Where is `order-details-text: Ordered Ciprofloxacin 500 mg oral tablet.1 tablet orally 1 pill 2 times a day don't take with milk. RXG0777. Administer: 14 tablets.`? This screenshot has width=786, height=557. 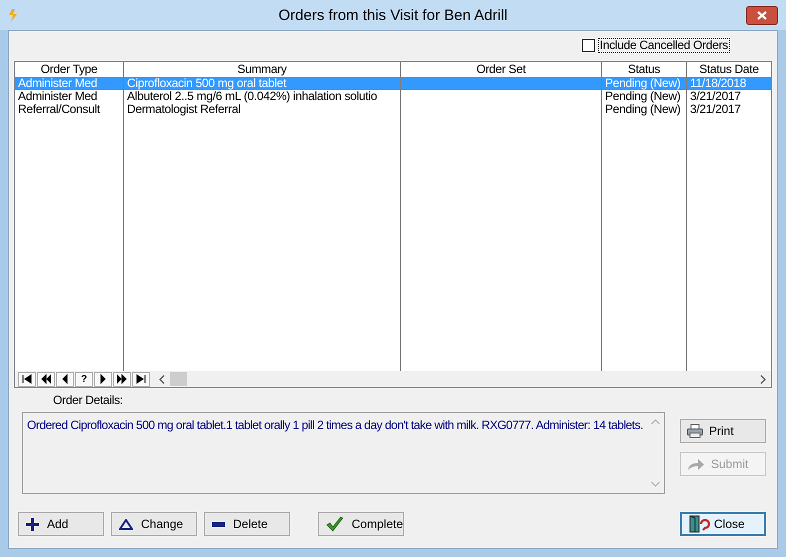 order-details-text: Ordered Ciprofloxacin 500 mg oral tablet.1 tablet orally 1 pill 2 times a day don't take with milk. RXG0777. Administer: 14 tablets. is located at coordinates (335, 425).